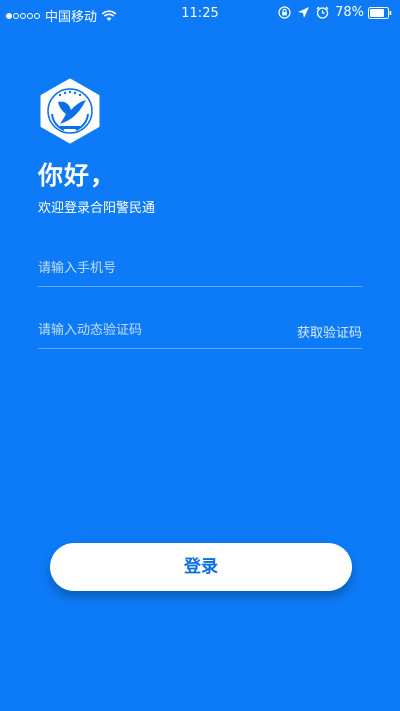  What do you see at coordinates (97, 208) in the screenshot?
I see `welcome-subtitle: 欢迎登录合阳警民通` at bounding box center [97, 208].